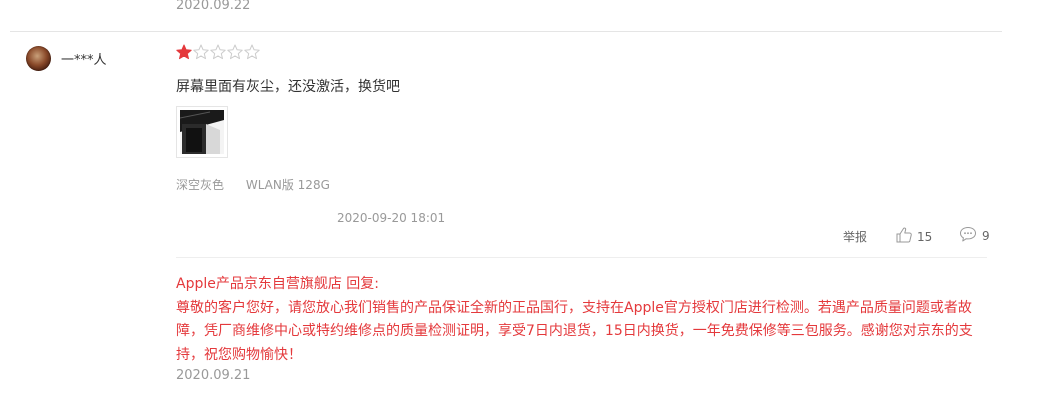 This screenshot has height=400, width=1060. I want to click on star-rating, so click(218, 52).